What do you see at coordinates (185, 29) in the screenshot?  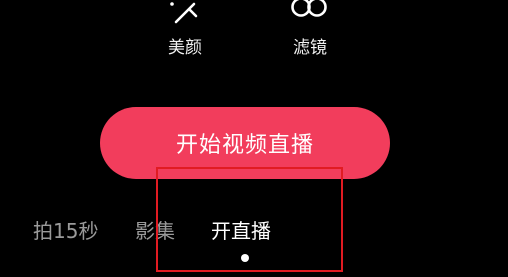 I see `beauty-tool-button: 美颜` at bounding box center [185, 29].